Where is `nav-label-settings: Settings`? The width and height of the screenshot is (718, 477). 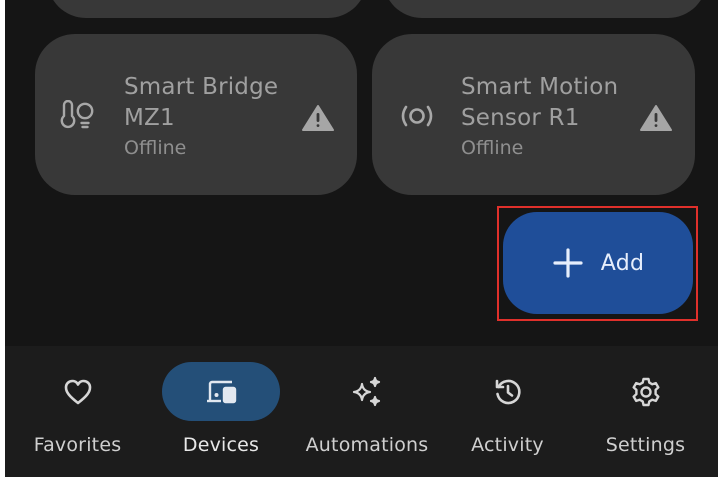 nav-label-settings: Settings is located at coordinates (645, 445).